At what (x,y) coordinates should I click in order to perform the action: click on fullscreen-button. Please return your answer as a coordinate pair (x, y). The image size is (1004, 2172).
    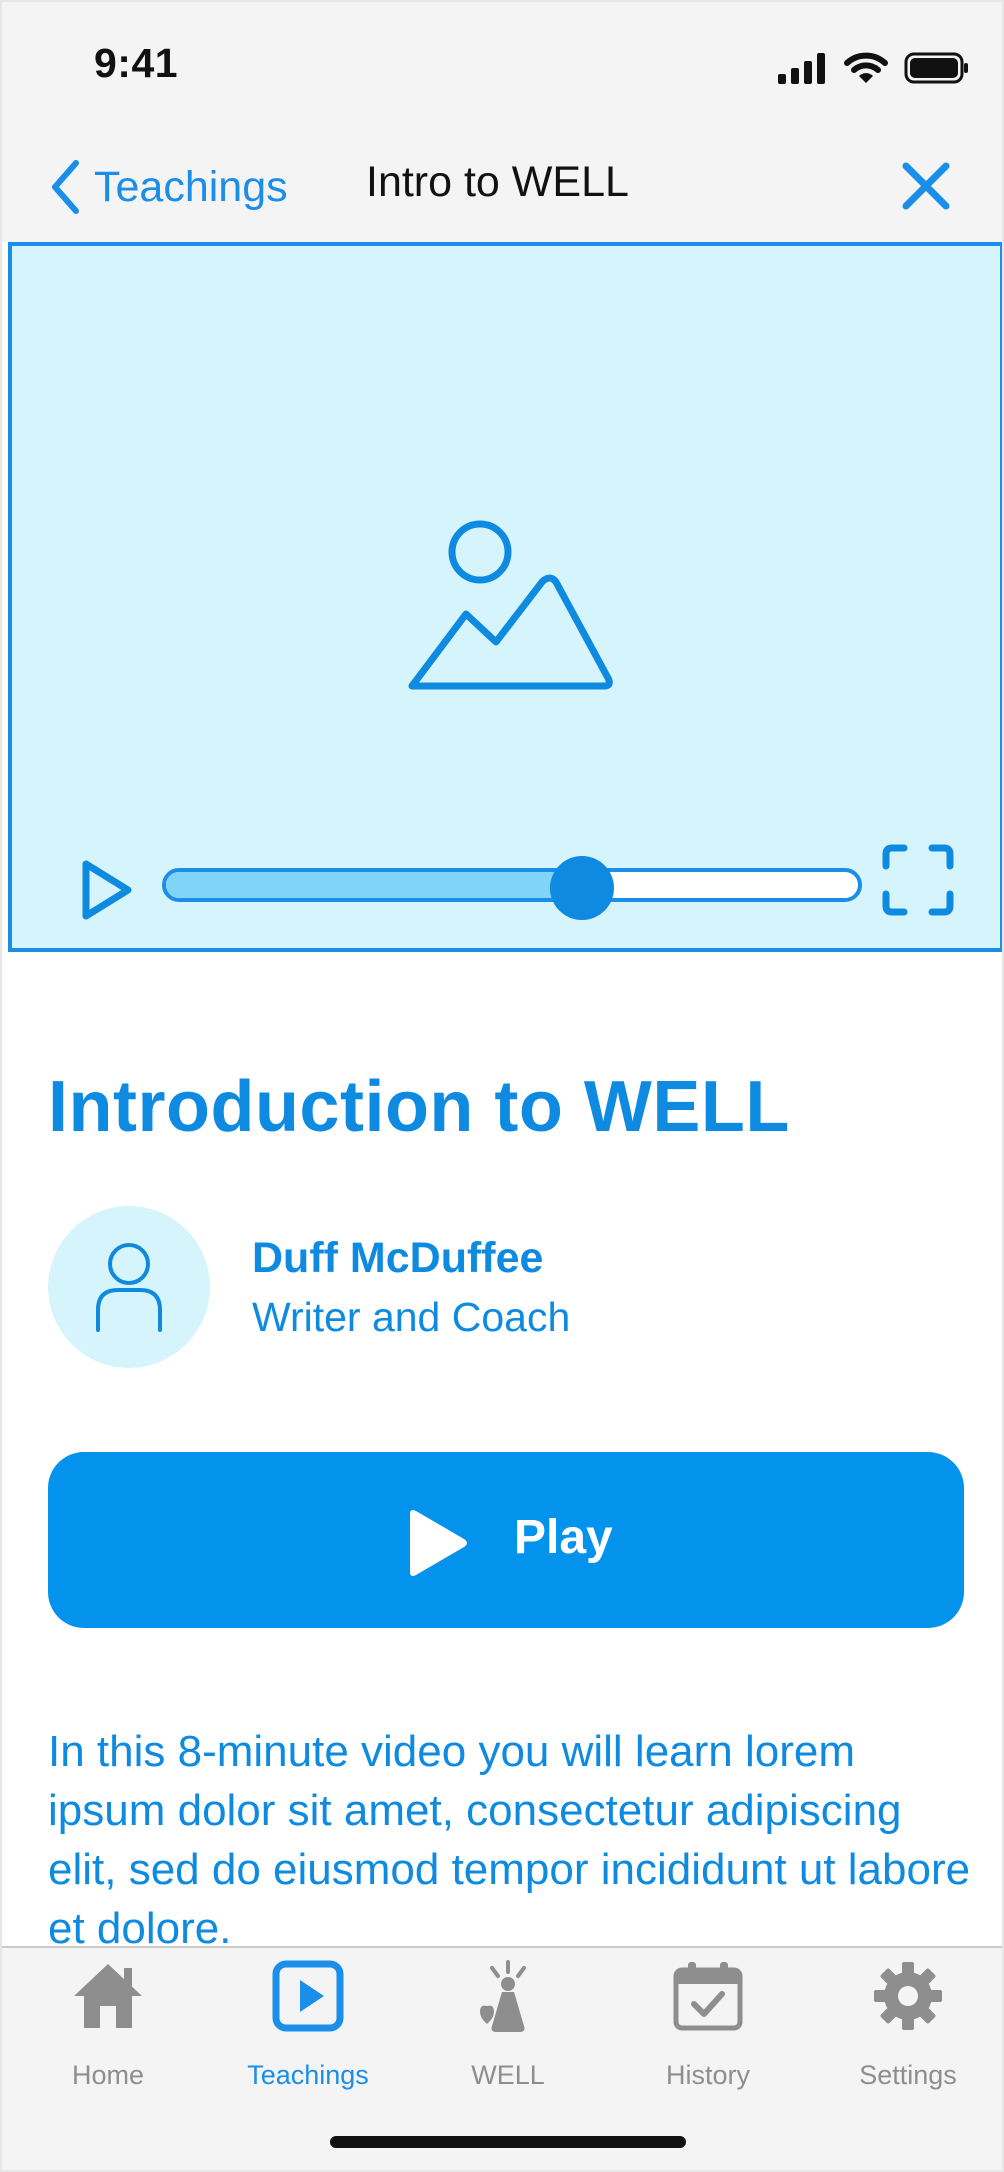
    Looking at the image, I should click on (918, 880).